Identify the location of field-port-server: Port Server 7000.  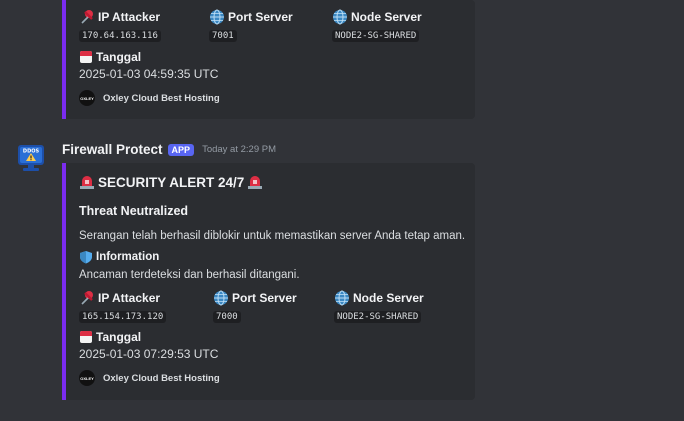
(255, 307).